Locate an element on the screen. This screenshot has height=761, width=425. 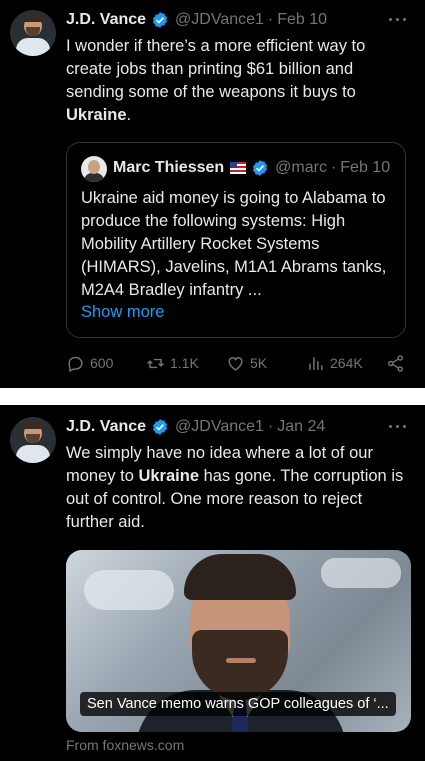
repost-count: 1.1K is located at coordinates (184, 363).